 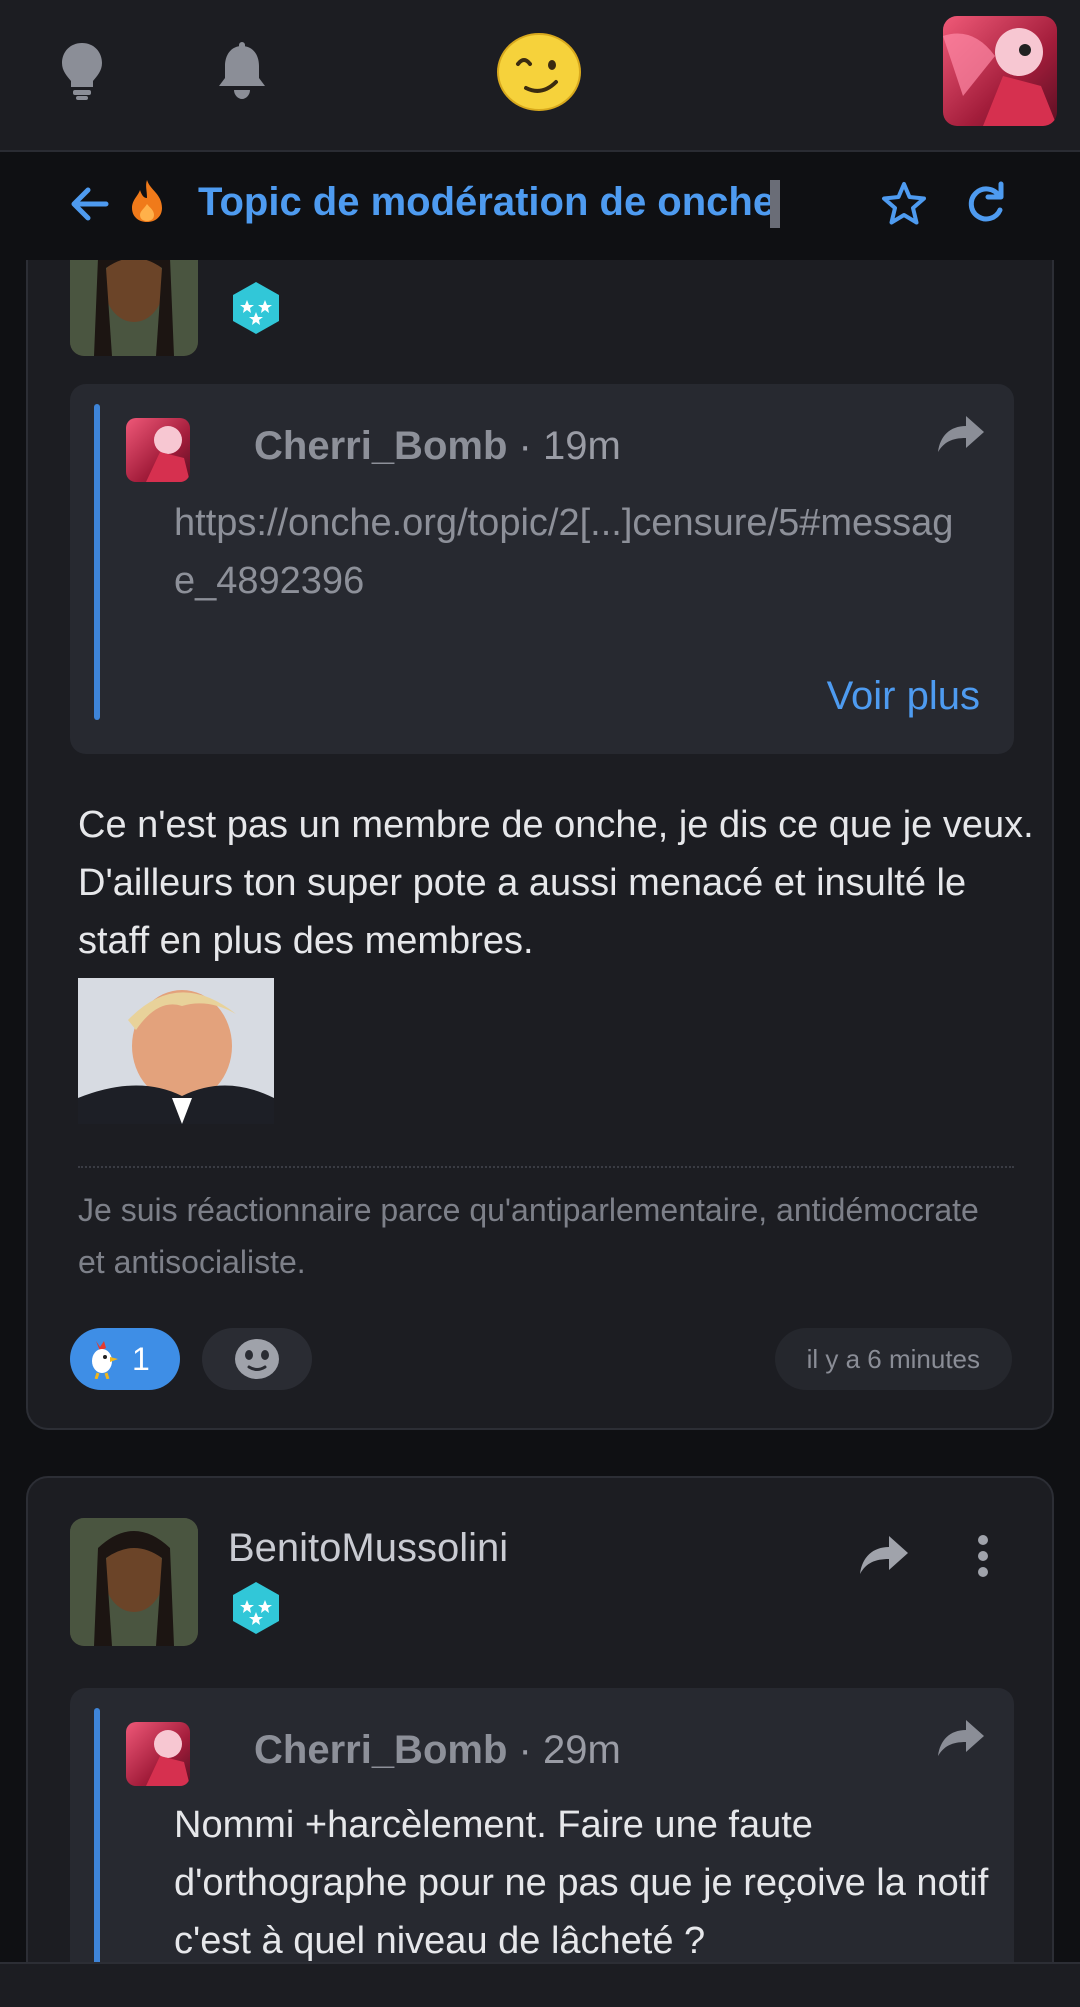 I want to click on post-timestamp: il y a 6 minutes, so click(x=893, y=1359).